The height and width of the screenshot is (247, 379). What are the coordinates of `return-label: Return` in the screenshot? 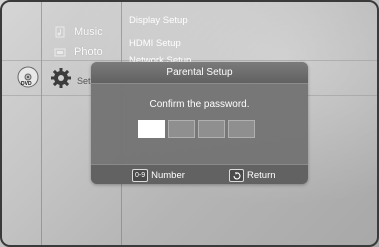 It's located at (261, 175).